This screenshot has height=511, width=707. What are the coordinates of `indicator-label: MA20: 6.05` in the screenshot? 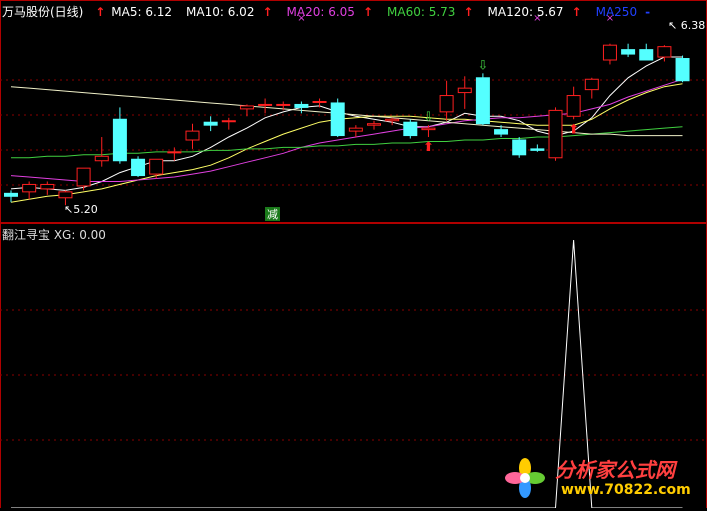 It's located at (320, 12).